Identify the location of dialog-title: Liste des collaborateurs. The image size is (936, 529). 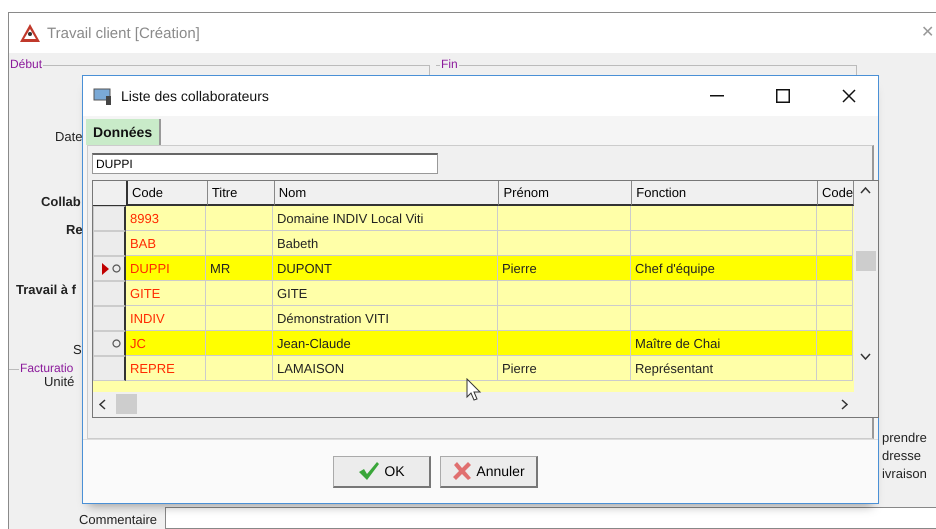
(195, 96).